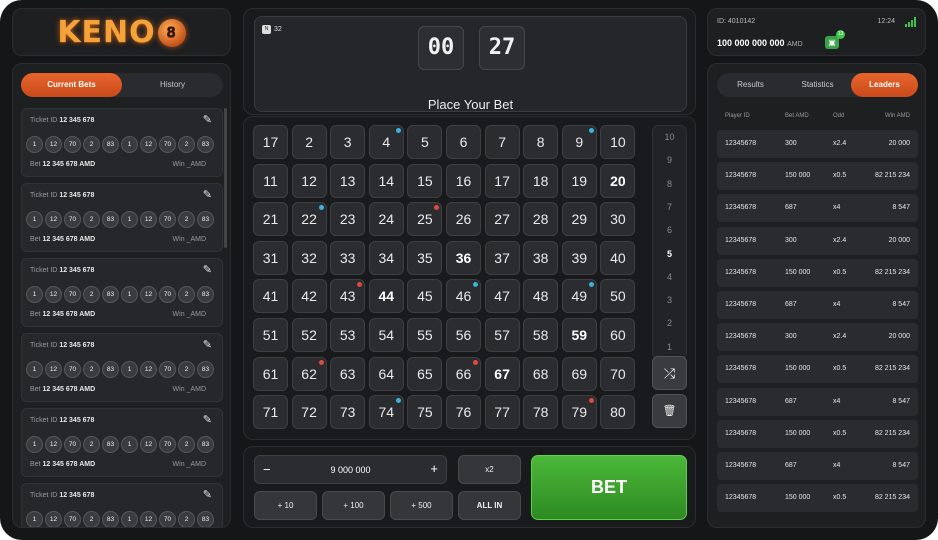 This screenshot has height=540, width=938. What do you see at coordinates (502, 219) in the screenshot?
I see `number-cell: 27` at bounding box center [502, 219].